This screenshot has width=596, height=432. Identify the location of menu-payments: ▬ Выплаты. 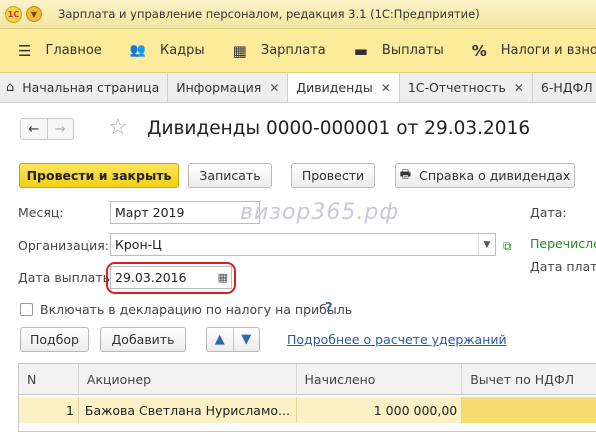
(385, 51).